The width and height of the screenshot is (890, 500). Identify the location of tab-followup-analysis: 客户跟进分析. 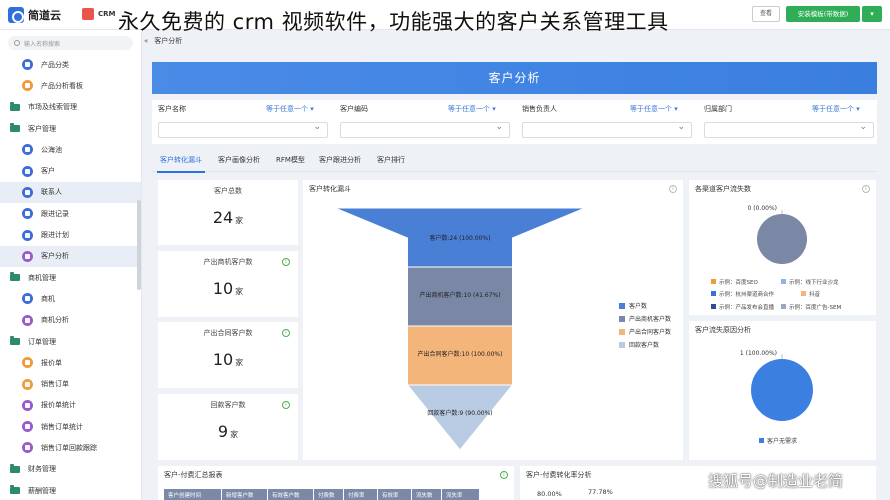
(340, 160).